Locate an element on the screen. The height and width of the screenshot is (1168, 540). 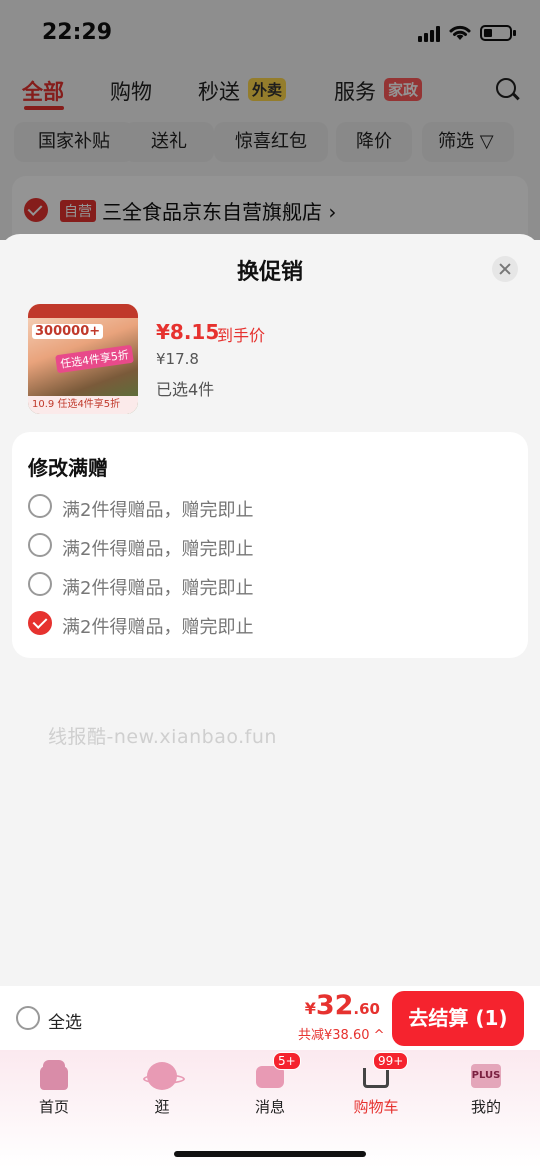
nav-profile-label: 我的 is located at coordinates (485, 1107).